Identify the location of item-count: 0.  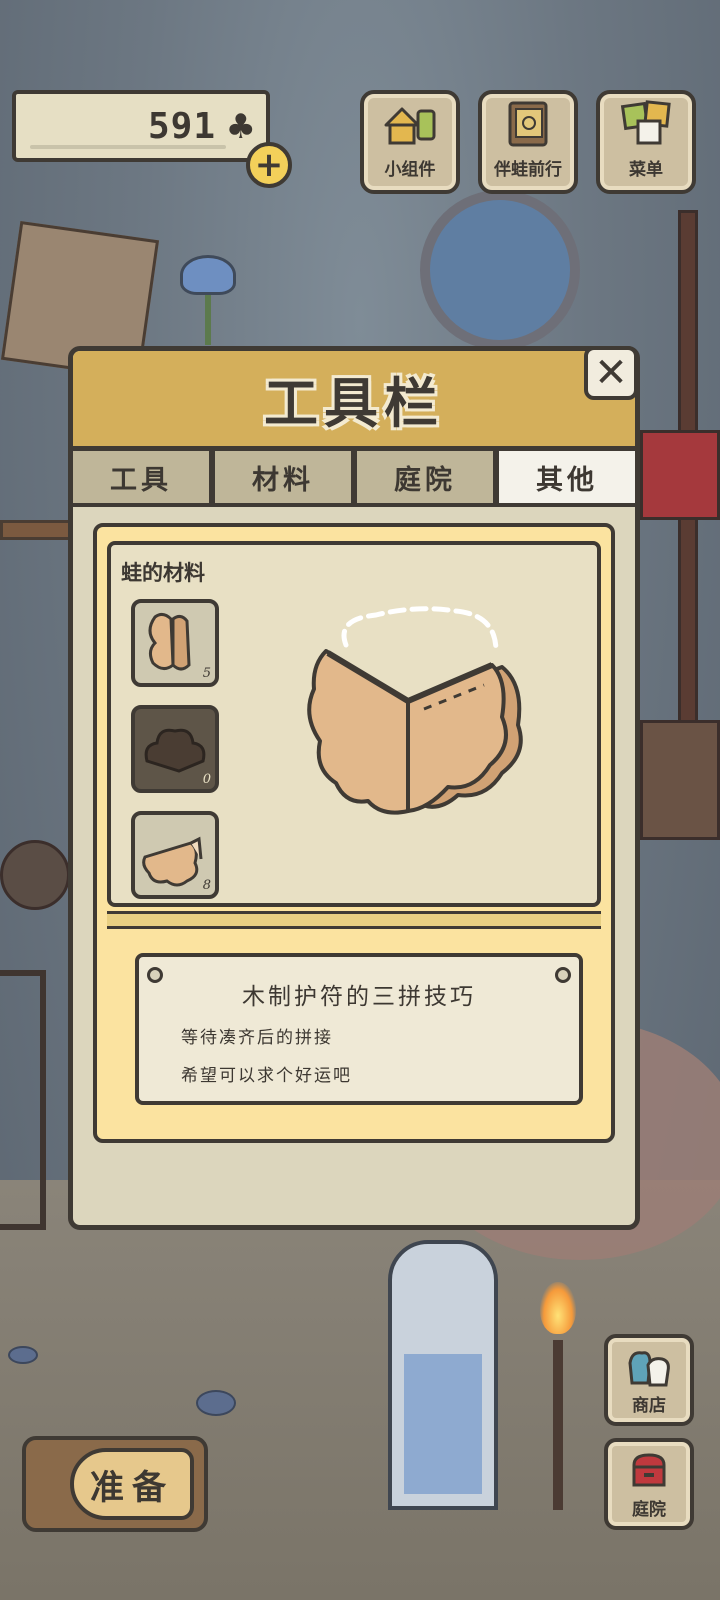
(206, 779).